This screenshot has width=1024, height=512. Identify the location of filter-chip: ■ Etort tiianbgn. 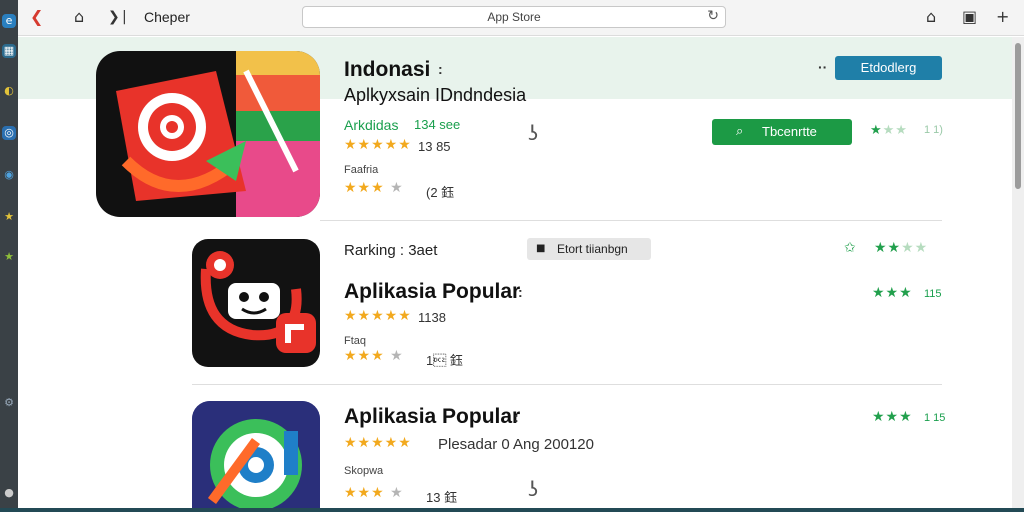
(589, 249).